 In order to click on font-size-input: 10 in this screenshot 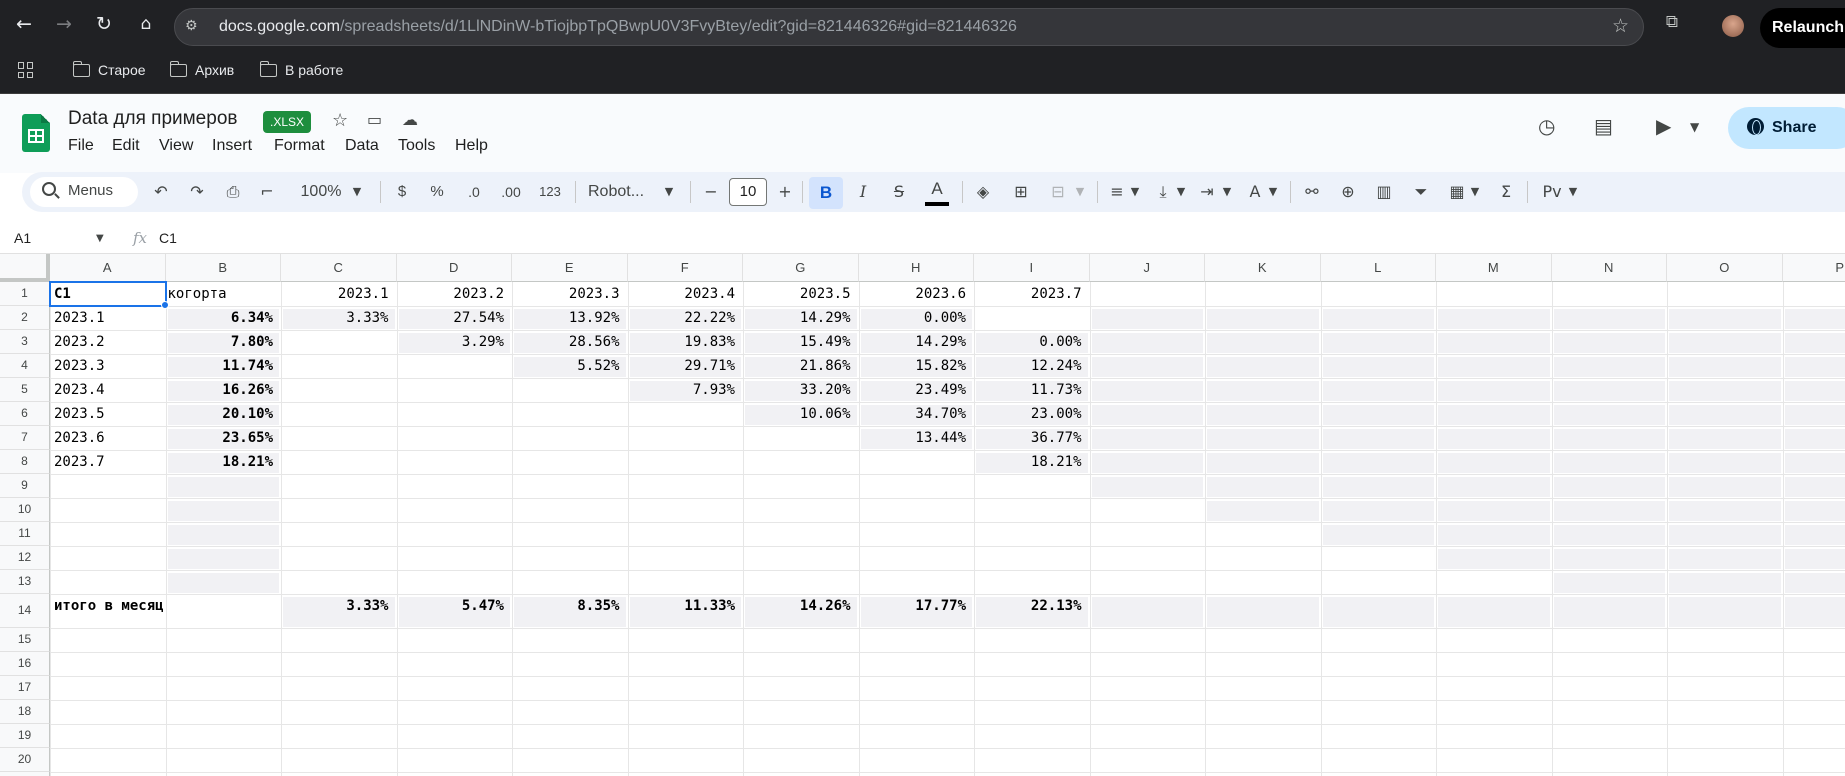, I will do `click(748, 192)`.